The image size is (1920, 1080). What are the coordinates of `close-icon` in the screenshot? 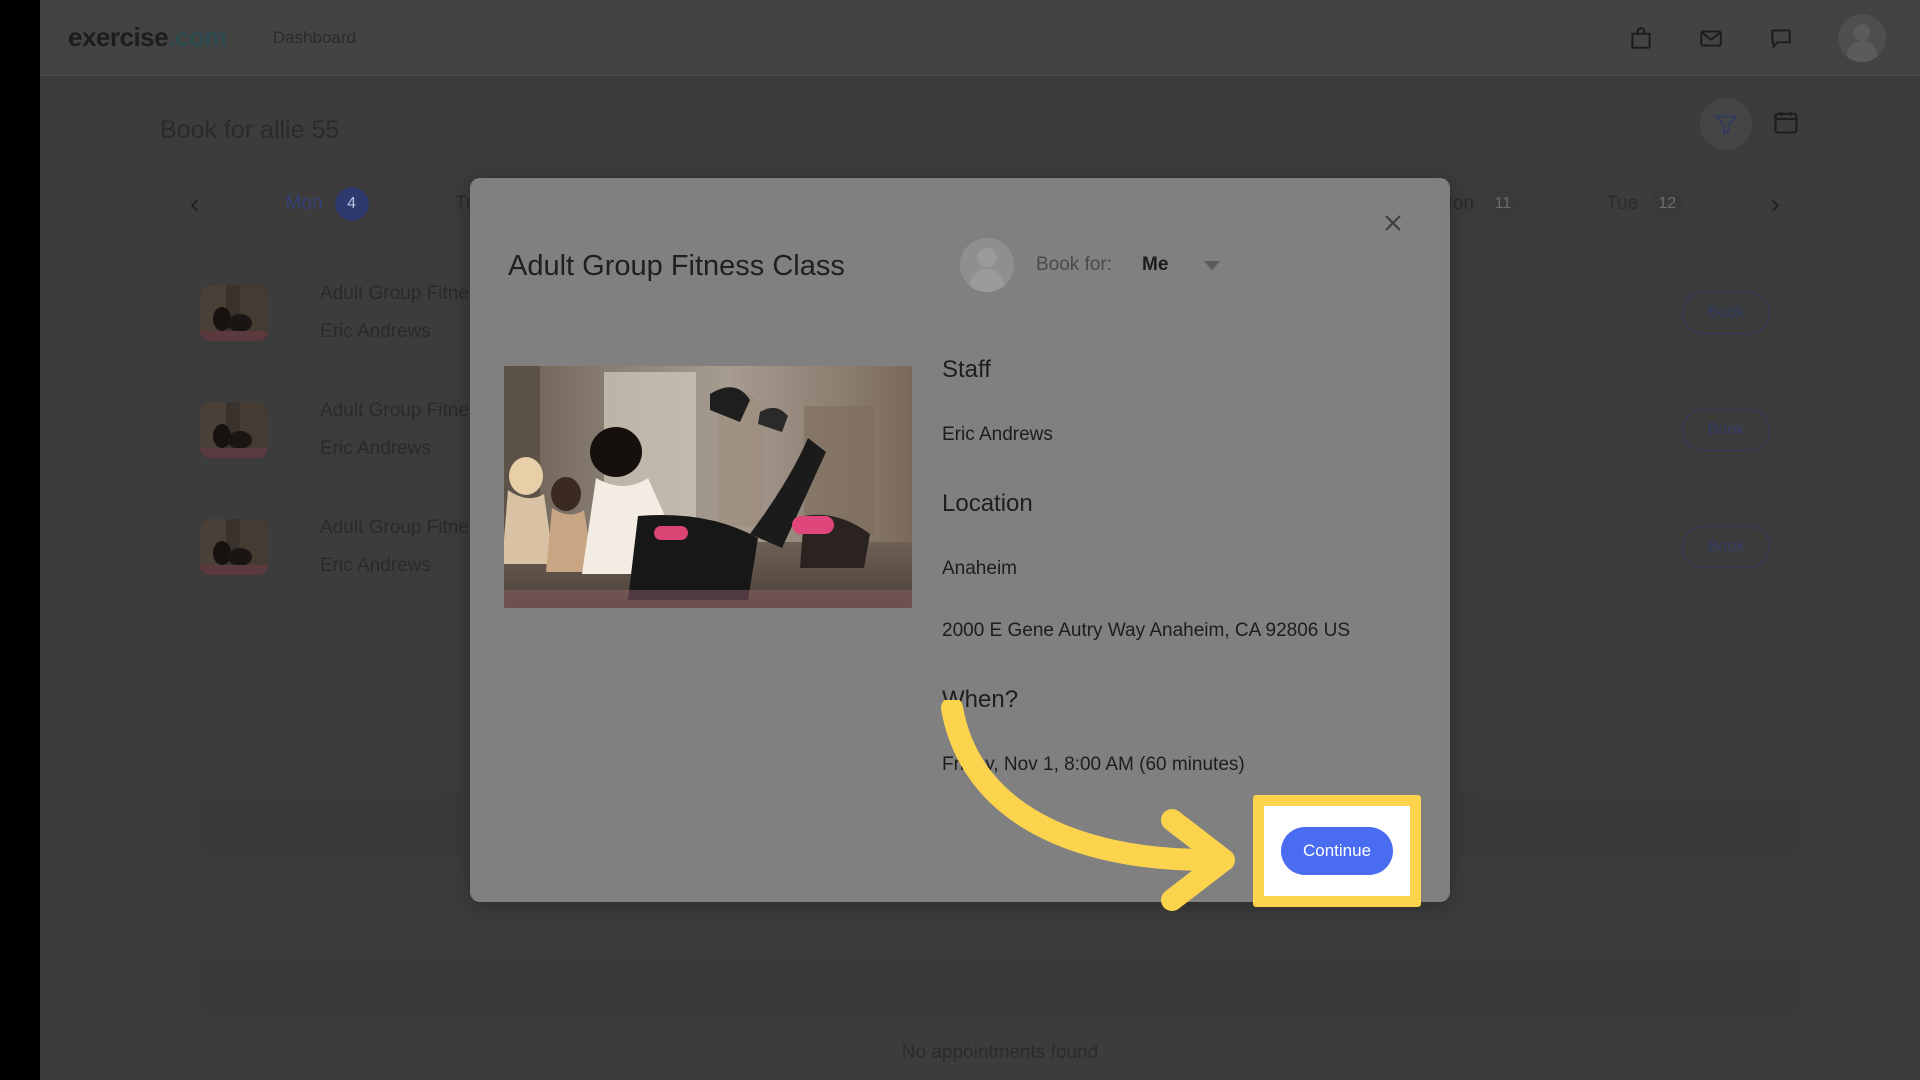 It's located at (1393, 223).